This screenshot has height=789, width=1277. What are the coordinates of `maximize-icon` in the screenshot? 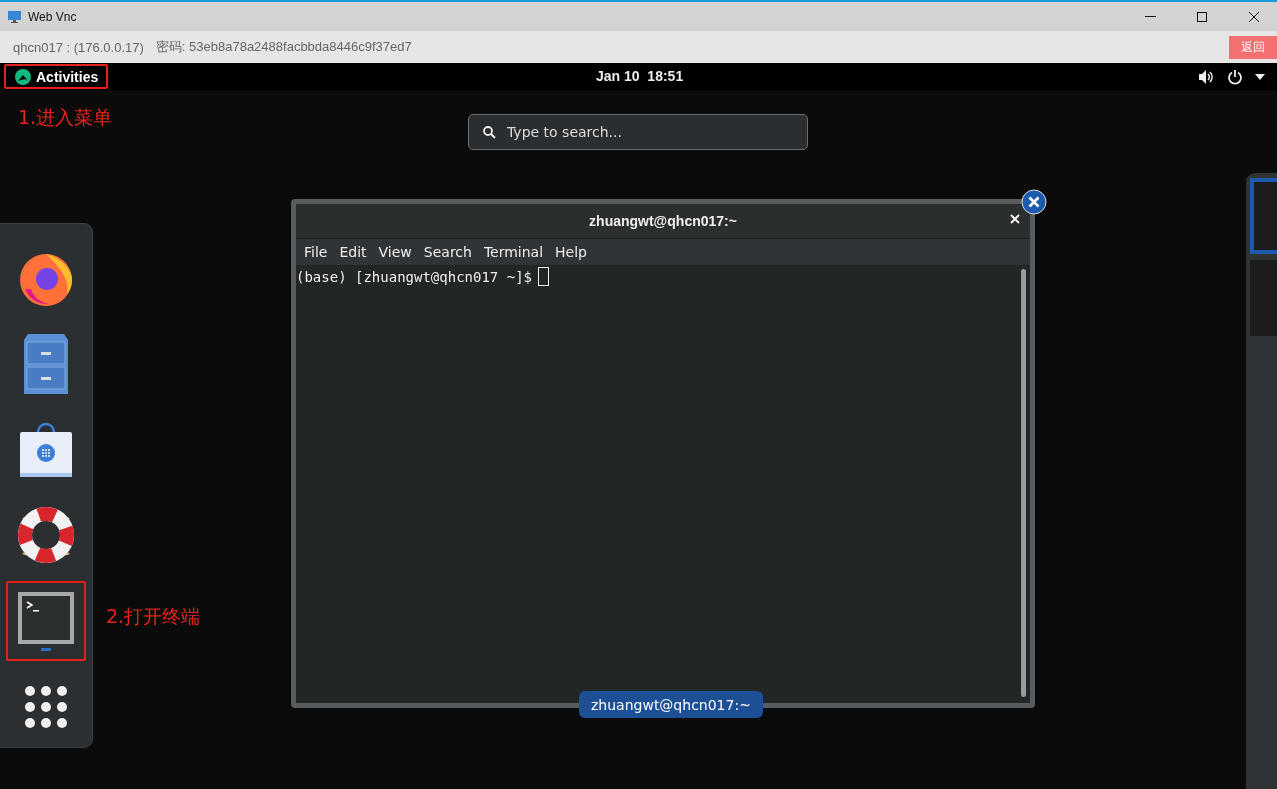 It's located at (1202, 16).